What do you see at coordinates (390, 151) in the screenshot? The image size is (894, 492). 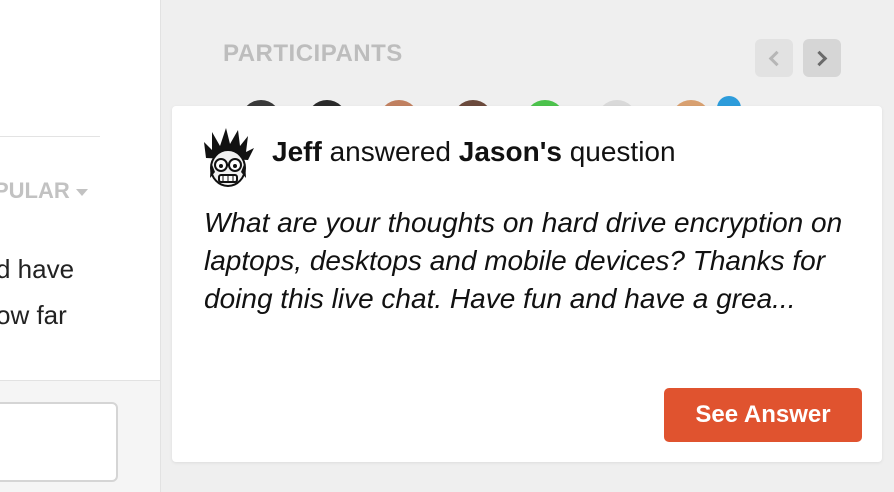 I see `action-text: answered` at bounding box center [390, 151].